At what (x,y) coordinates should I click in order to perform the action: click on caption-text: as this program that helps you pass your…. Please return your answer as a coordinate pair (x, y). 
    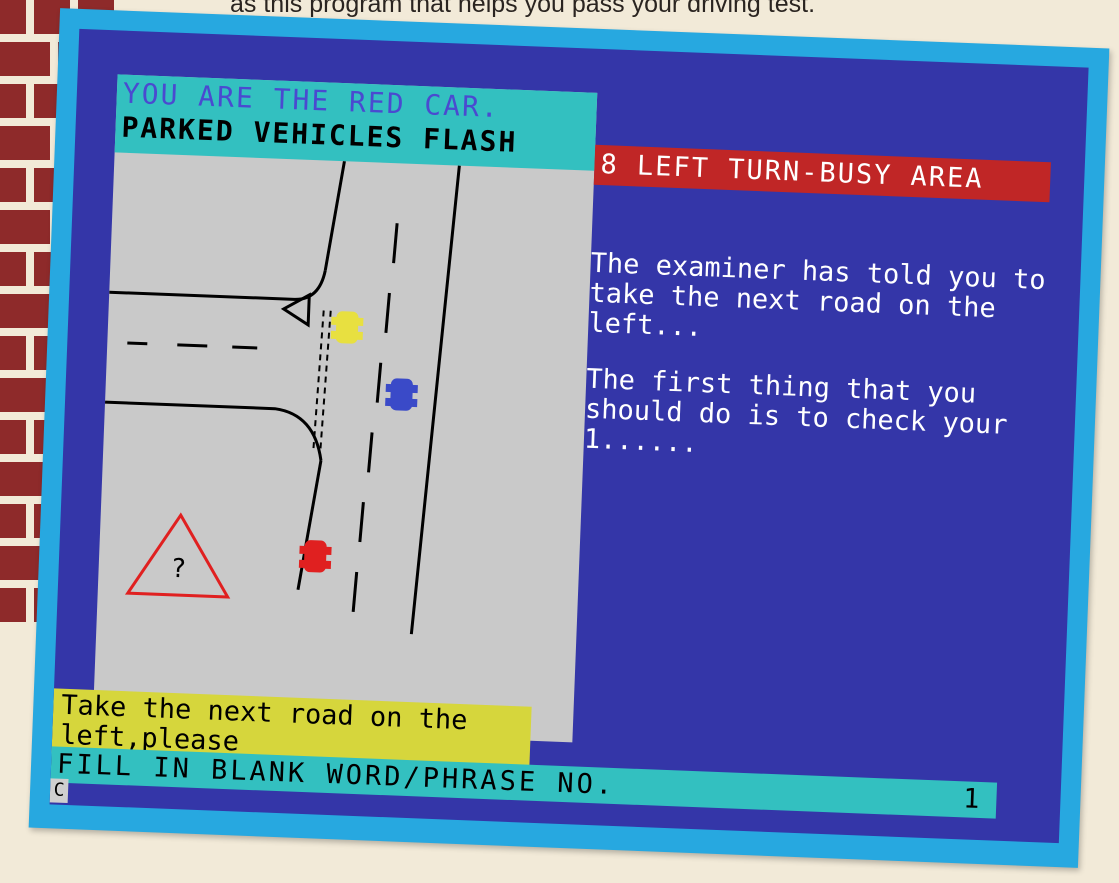
    Looking at the image, I should click on (523, 9).